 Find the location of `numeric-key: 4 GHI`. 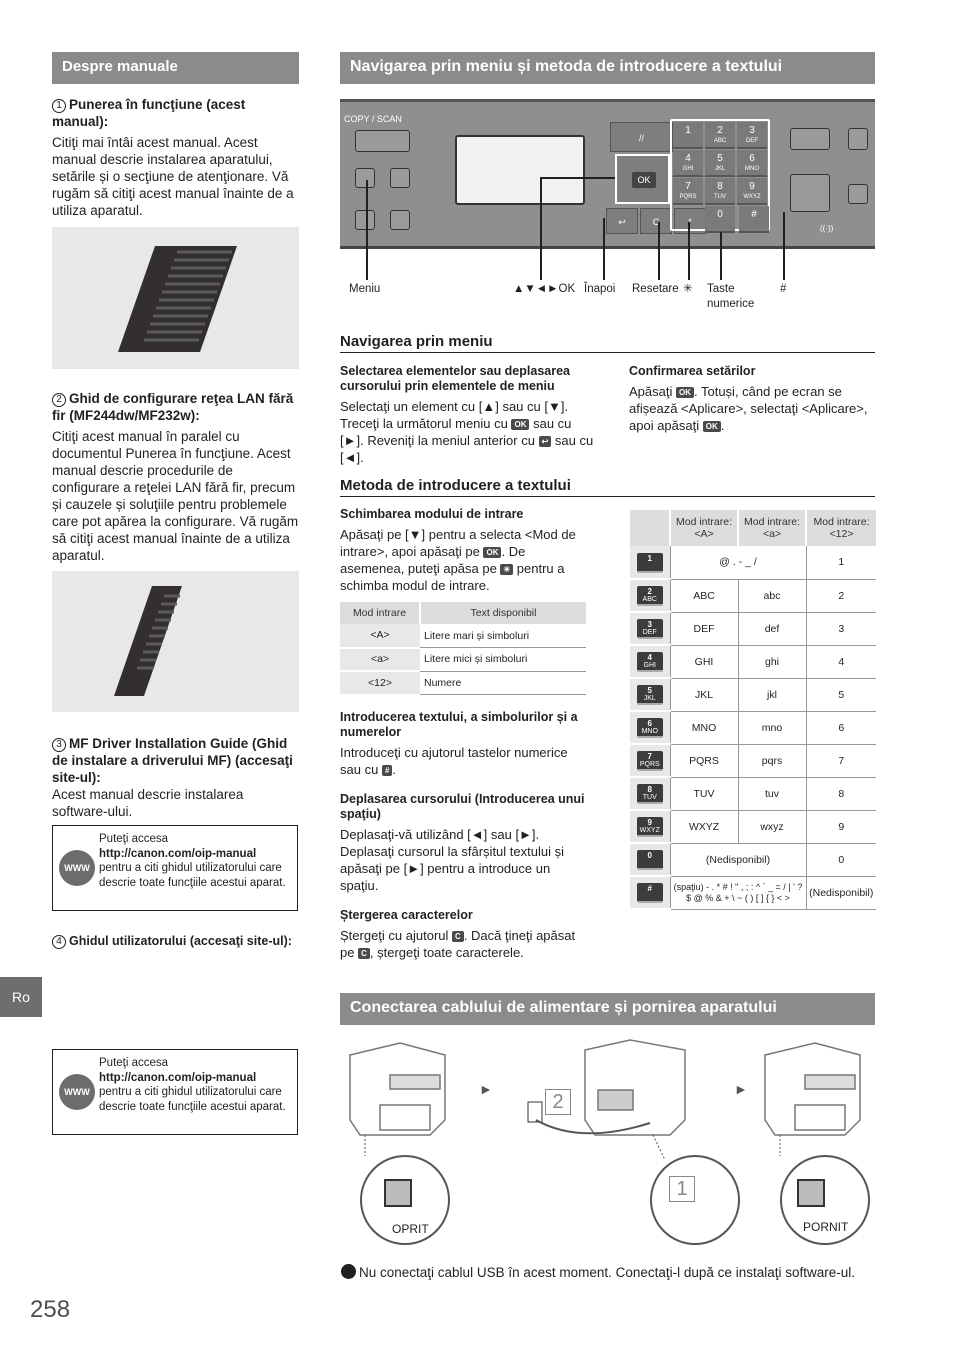

numeric-key: 4 GHI is located at coordinates (688, 163).